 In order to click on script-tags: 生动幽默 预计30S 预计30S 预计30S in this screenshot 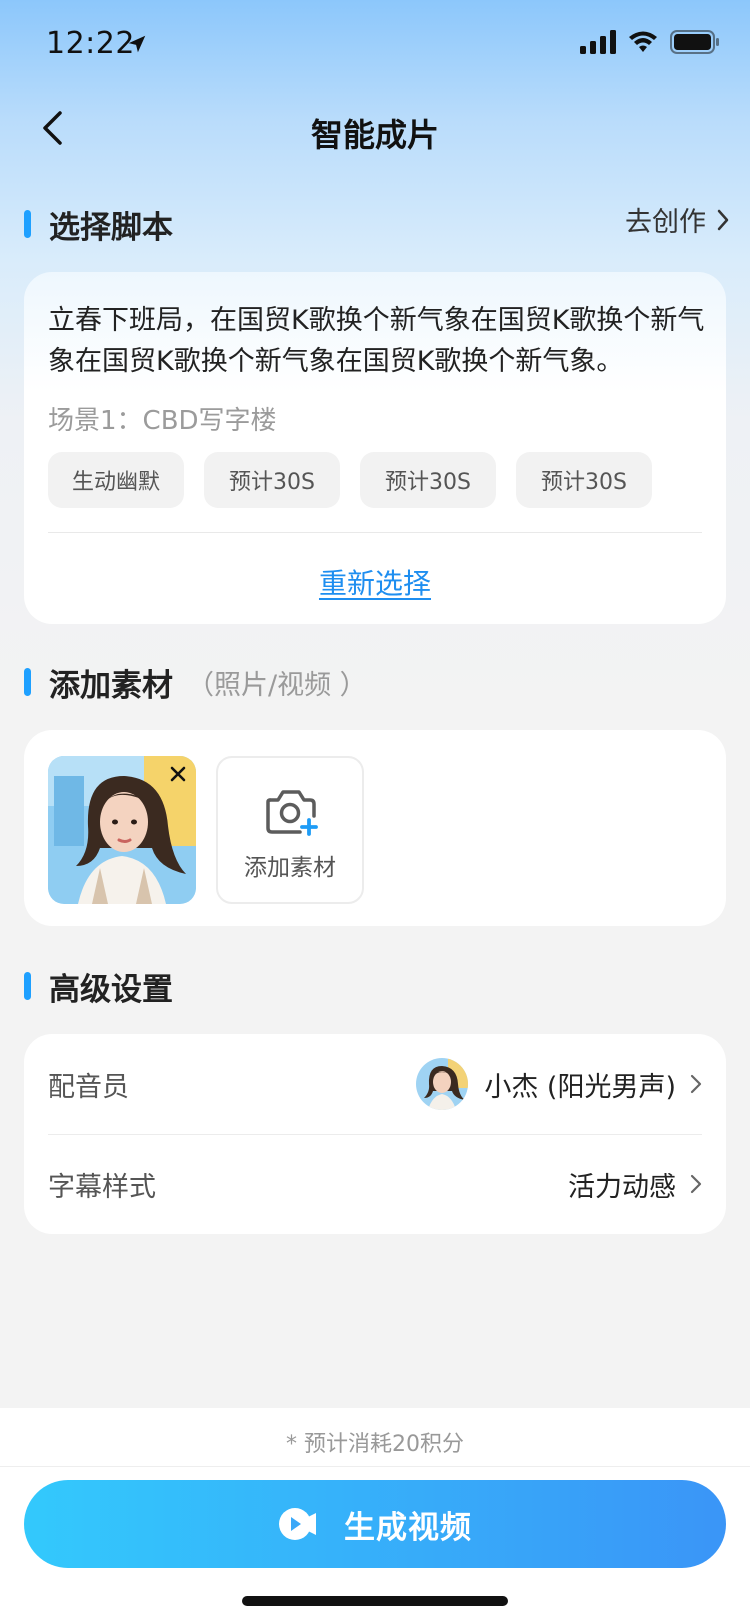, I will do `click(350, 480)`.